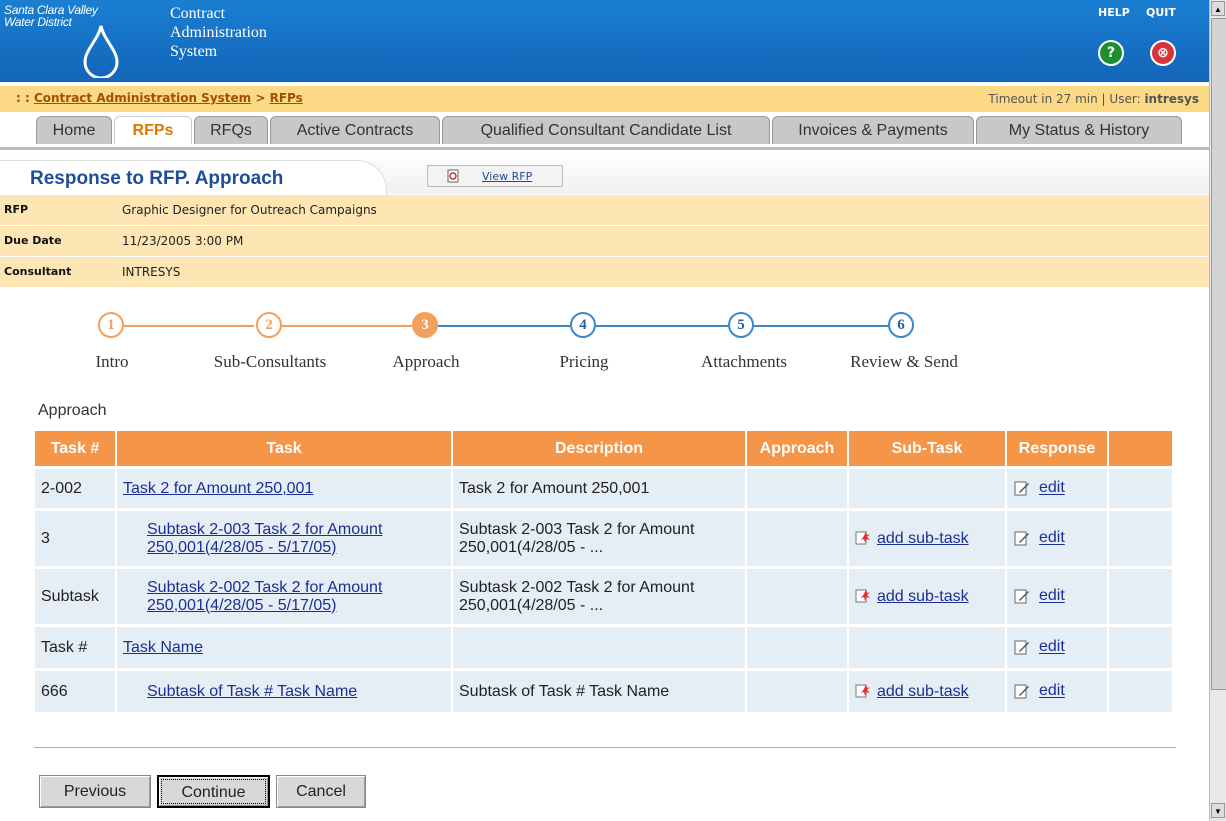 The height and width of the screenshot is (821, 1226). I want to click on water-drop-logo-icon, so click(101, 51).